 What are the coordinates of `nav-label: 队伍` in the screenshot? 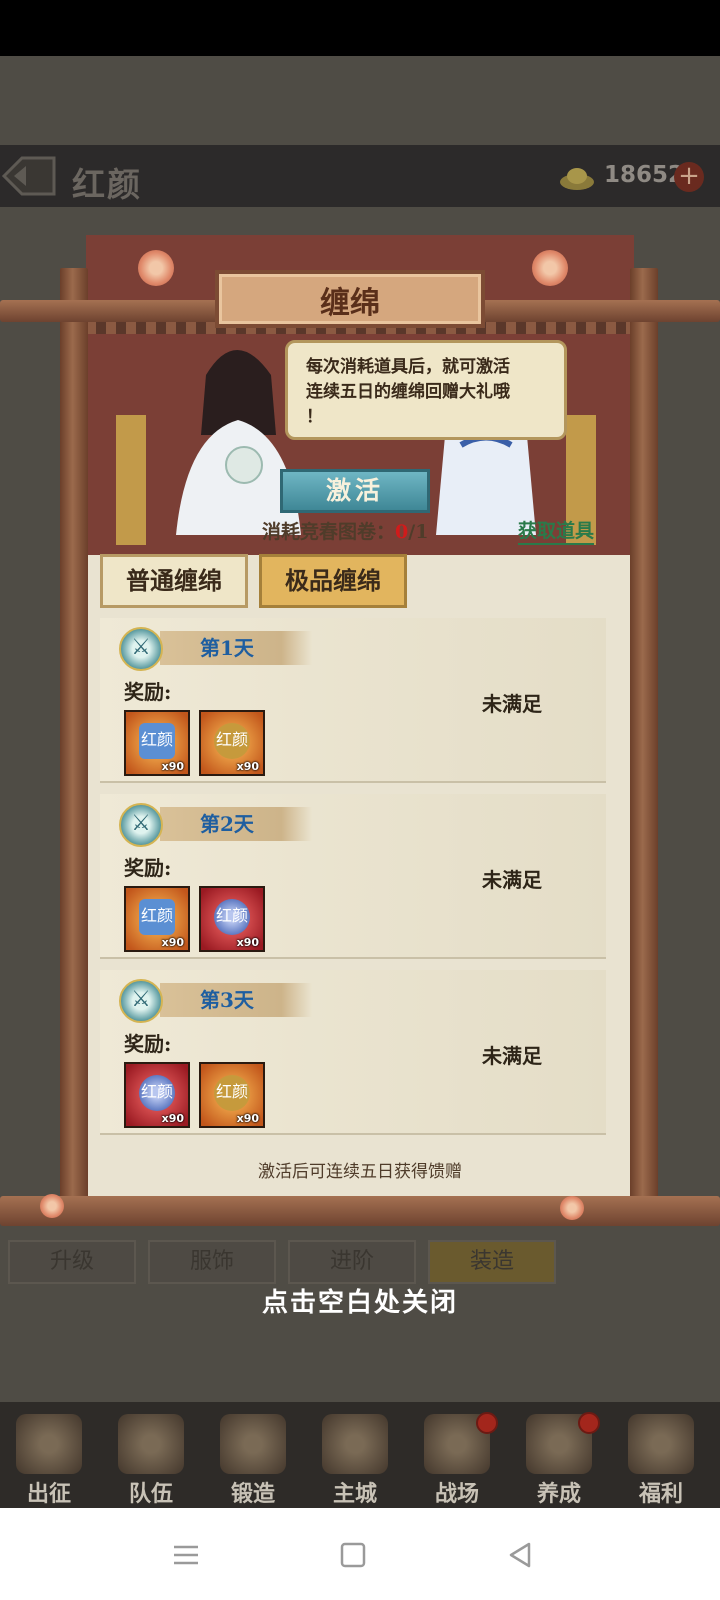 It's located at (150, 1494).